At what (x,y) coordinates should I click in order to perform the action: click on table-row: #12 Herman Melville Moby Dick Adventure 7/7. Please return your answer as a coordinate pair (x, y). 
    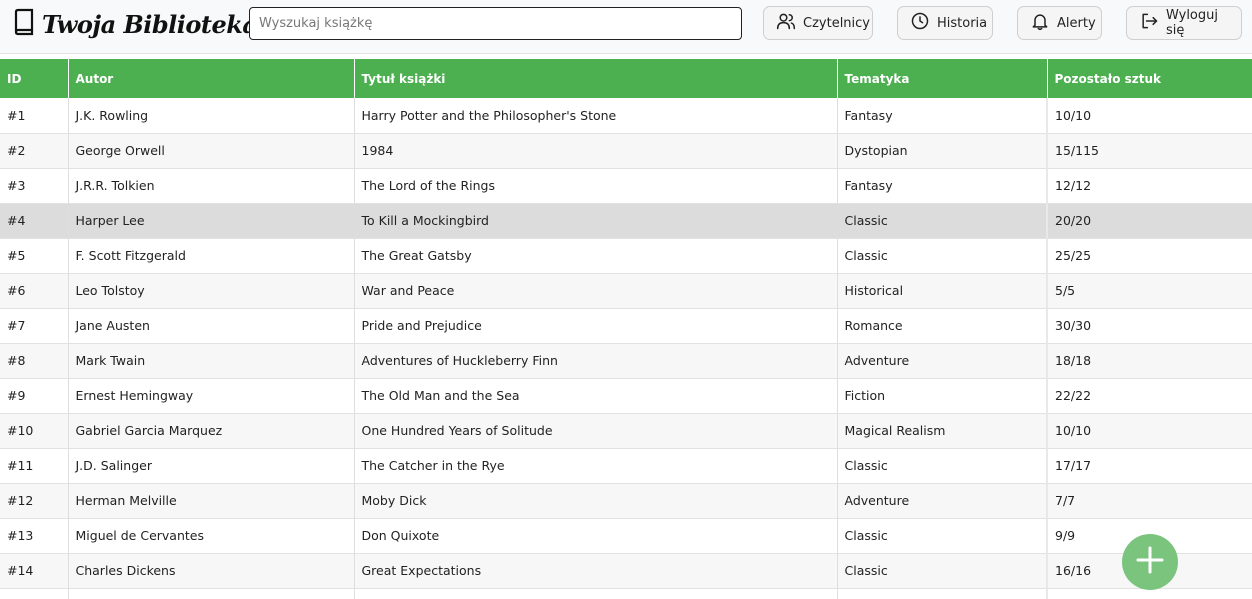
    Looking at the image, I should click on (626, 501).